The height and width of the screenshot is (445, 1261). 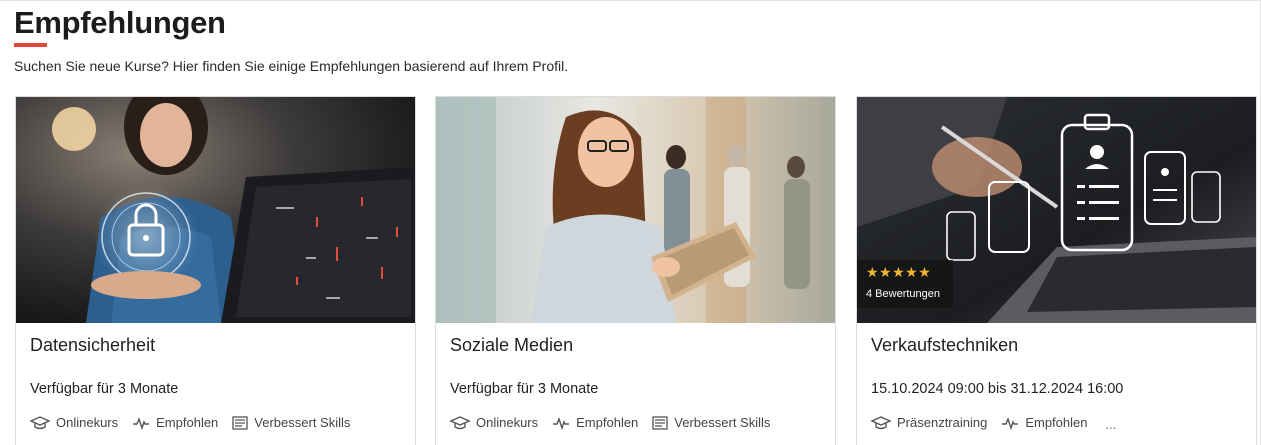 What do you see at coordinates (944, 345) in the screenshot?
I see `course-title: Verkaufstechniken` at bounding box center [944, 345].